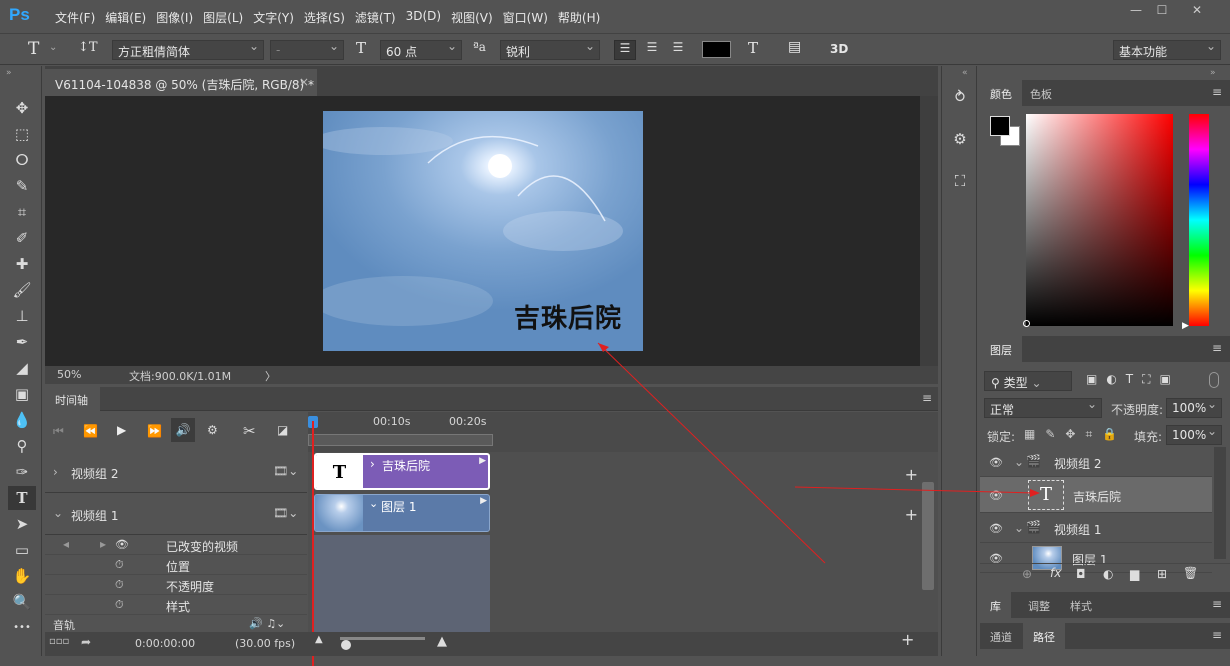 The height and width of the screenshot is (666, 1230). I want to click on menu-filter: 滤镜(T), so click(375, 17).